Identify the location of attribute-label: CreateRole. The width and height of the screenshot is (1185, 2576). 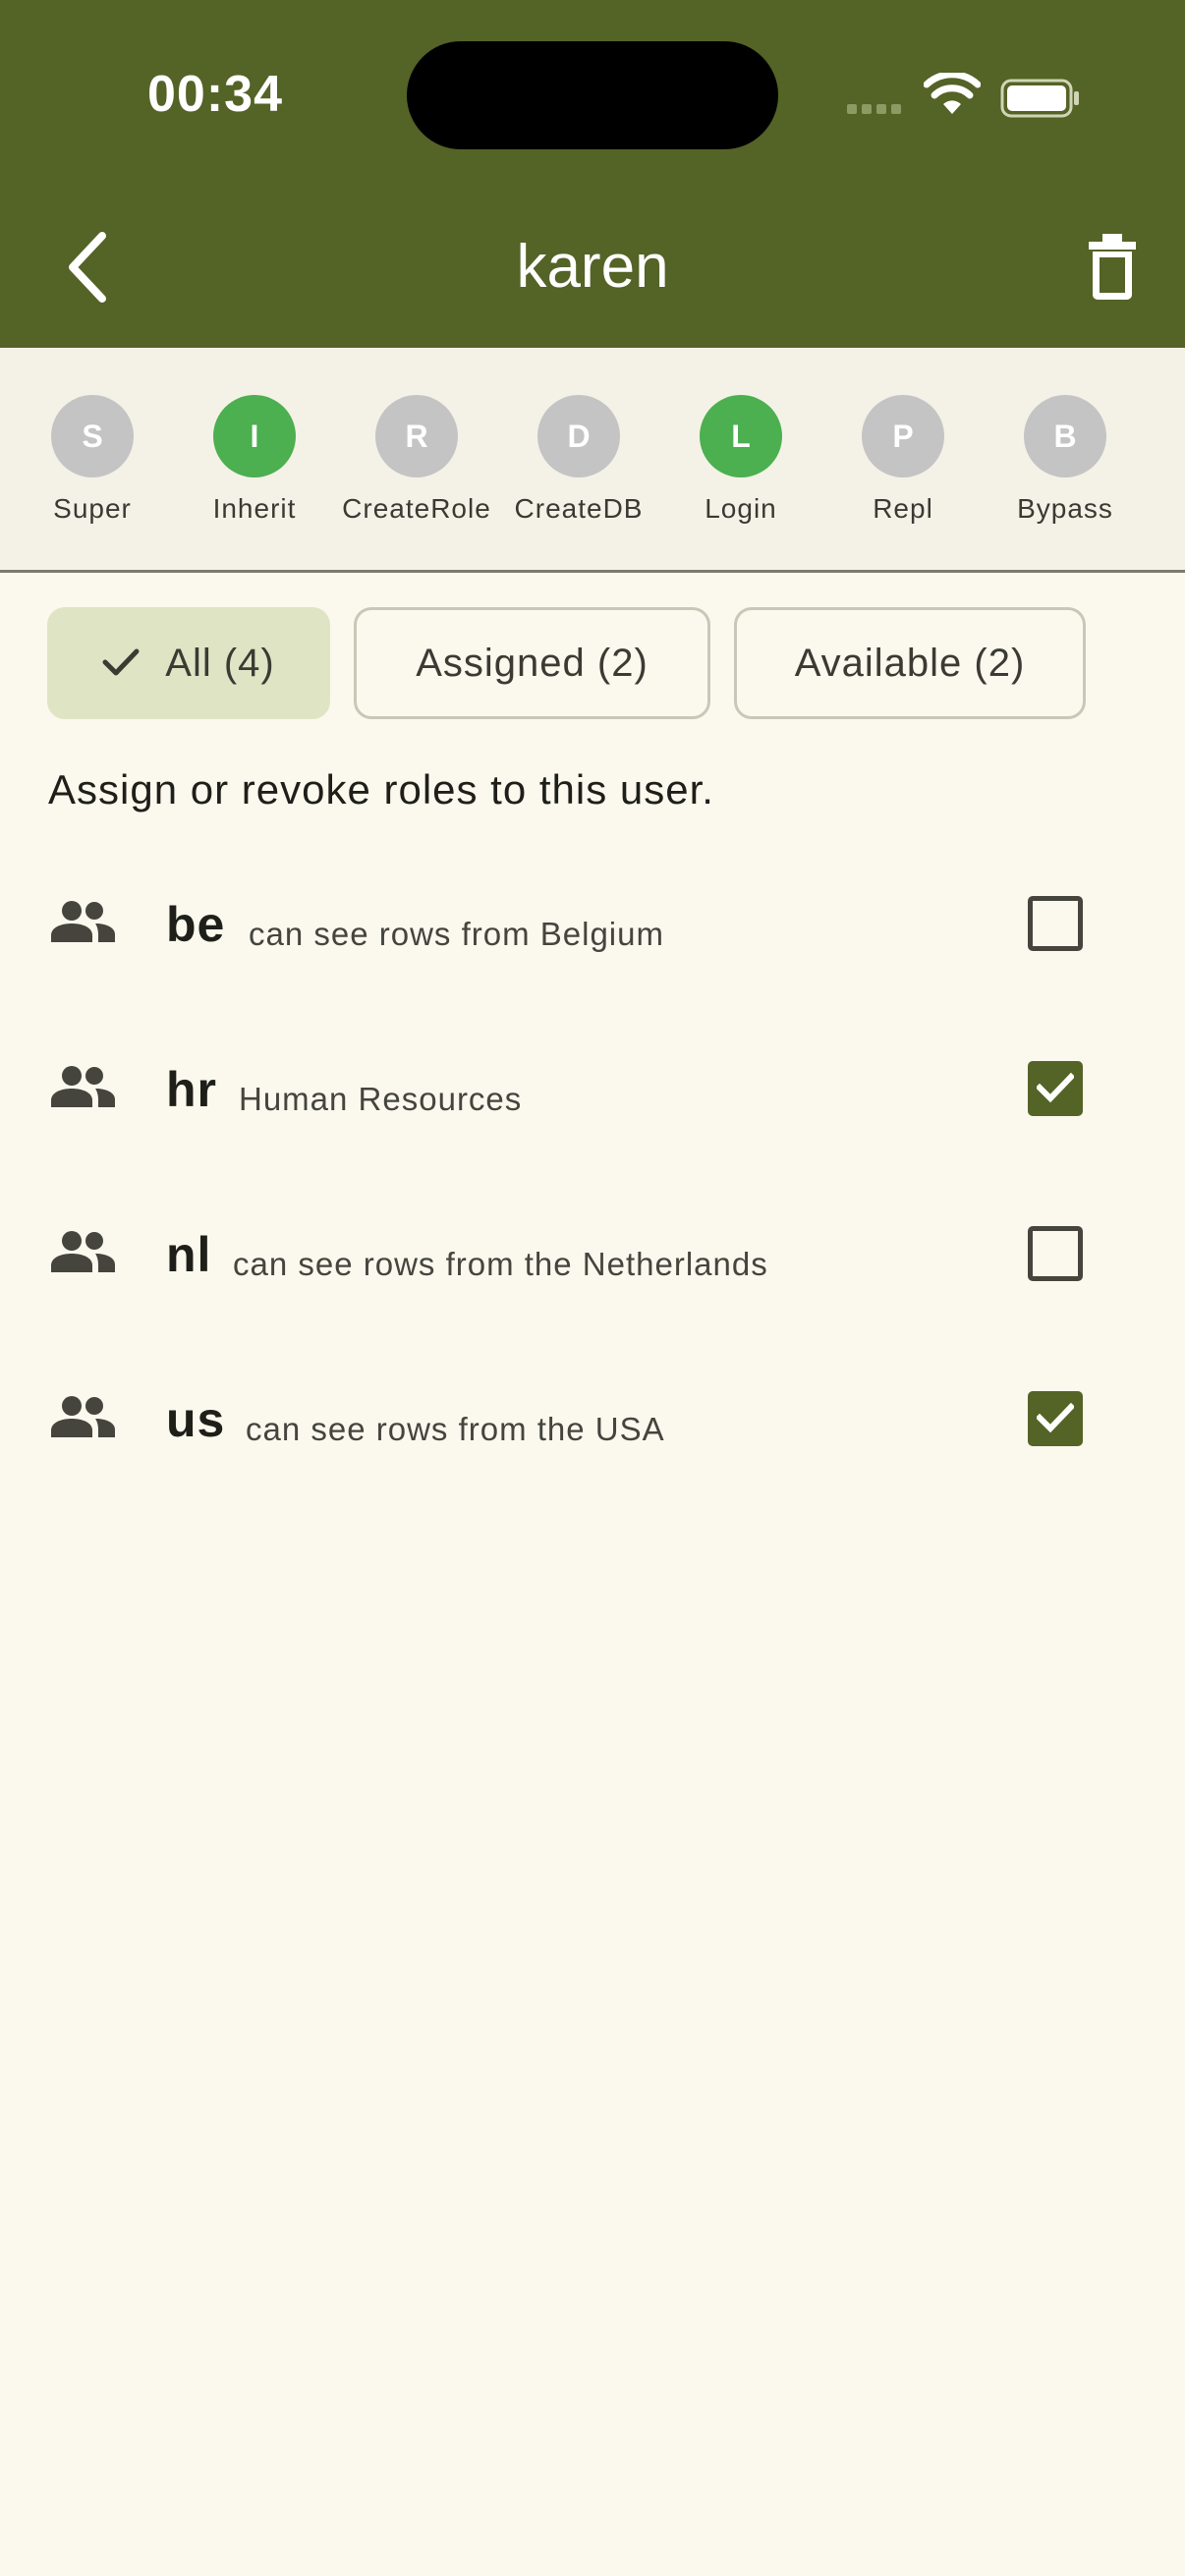
(416, 508).